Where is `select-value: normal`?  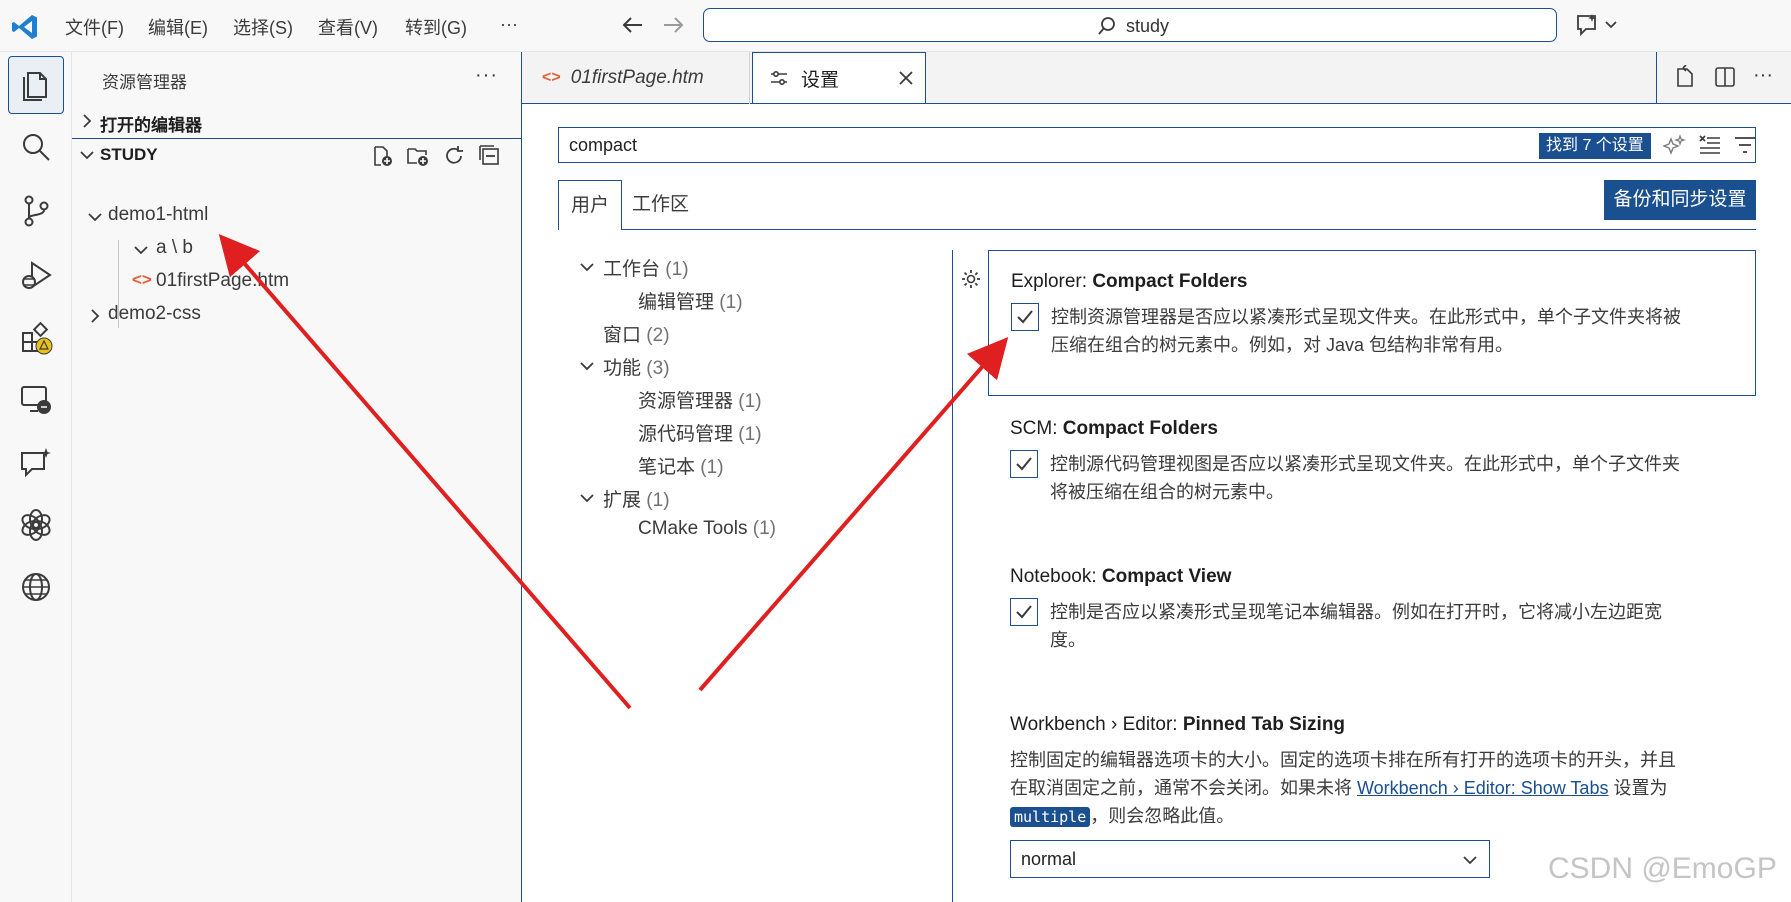 select-value: normal is located at coordinates (1049, 859).